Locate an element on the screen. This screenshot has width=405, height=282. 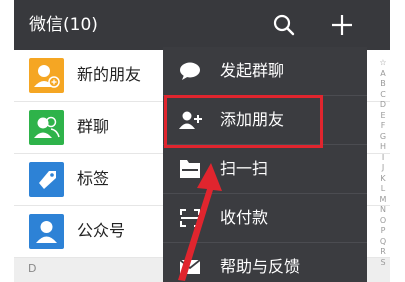
index-letter: N is located at coordinates (383, 210).